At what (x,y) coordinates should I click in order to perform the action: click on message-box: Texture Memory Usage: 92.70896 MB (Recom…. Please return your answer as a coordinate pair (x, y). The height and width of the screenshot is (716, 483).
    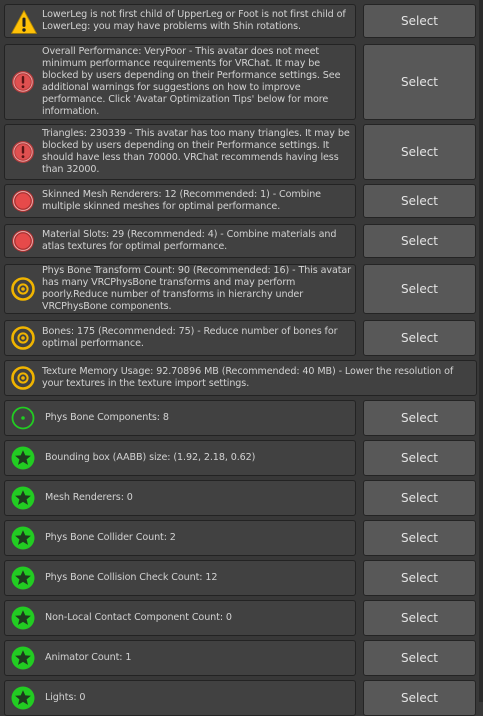
    Looking at the image, I should click on (240, 378).